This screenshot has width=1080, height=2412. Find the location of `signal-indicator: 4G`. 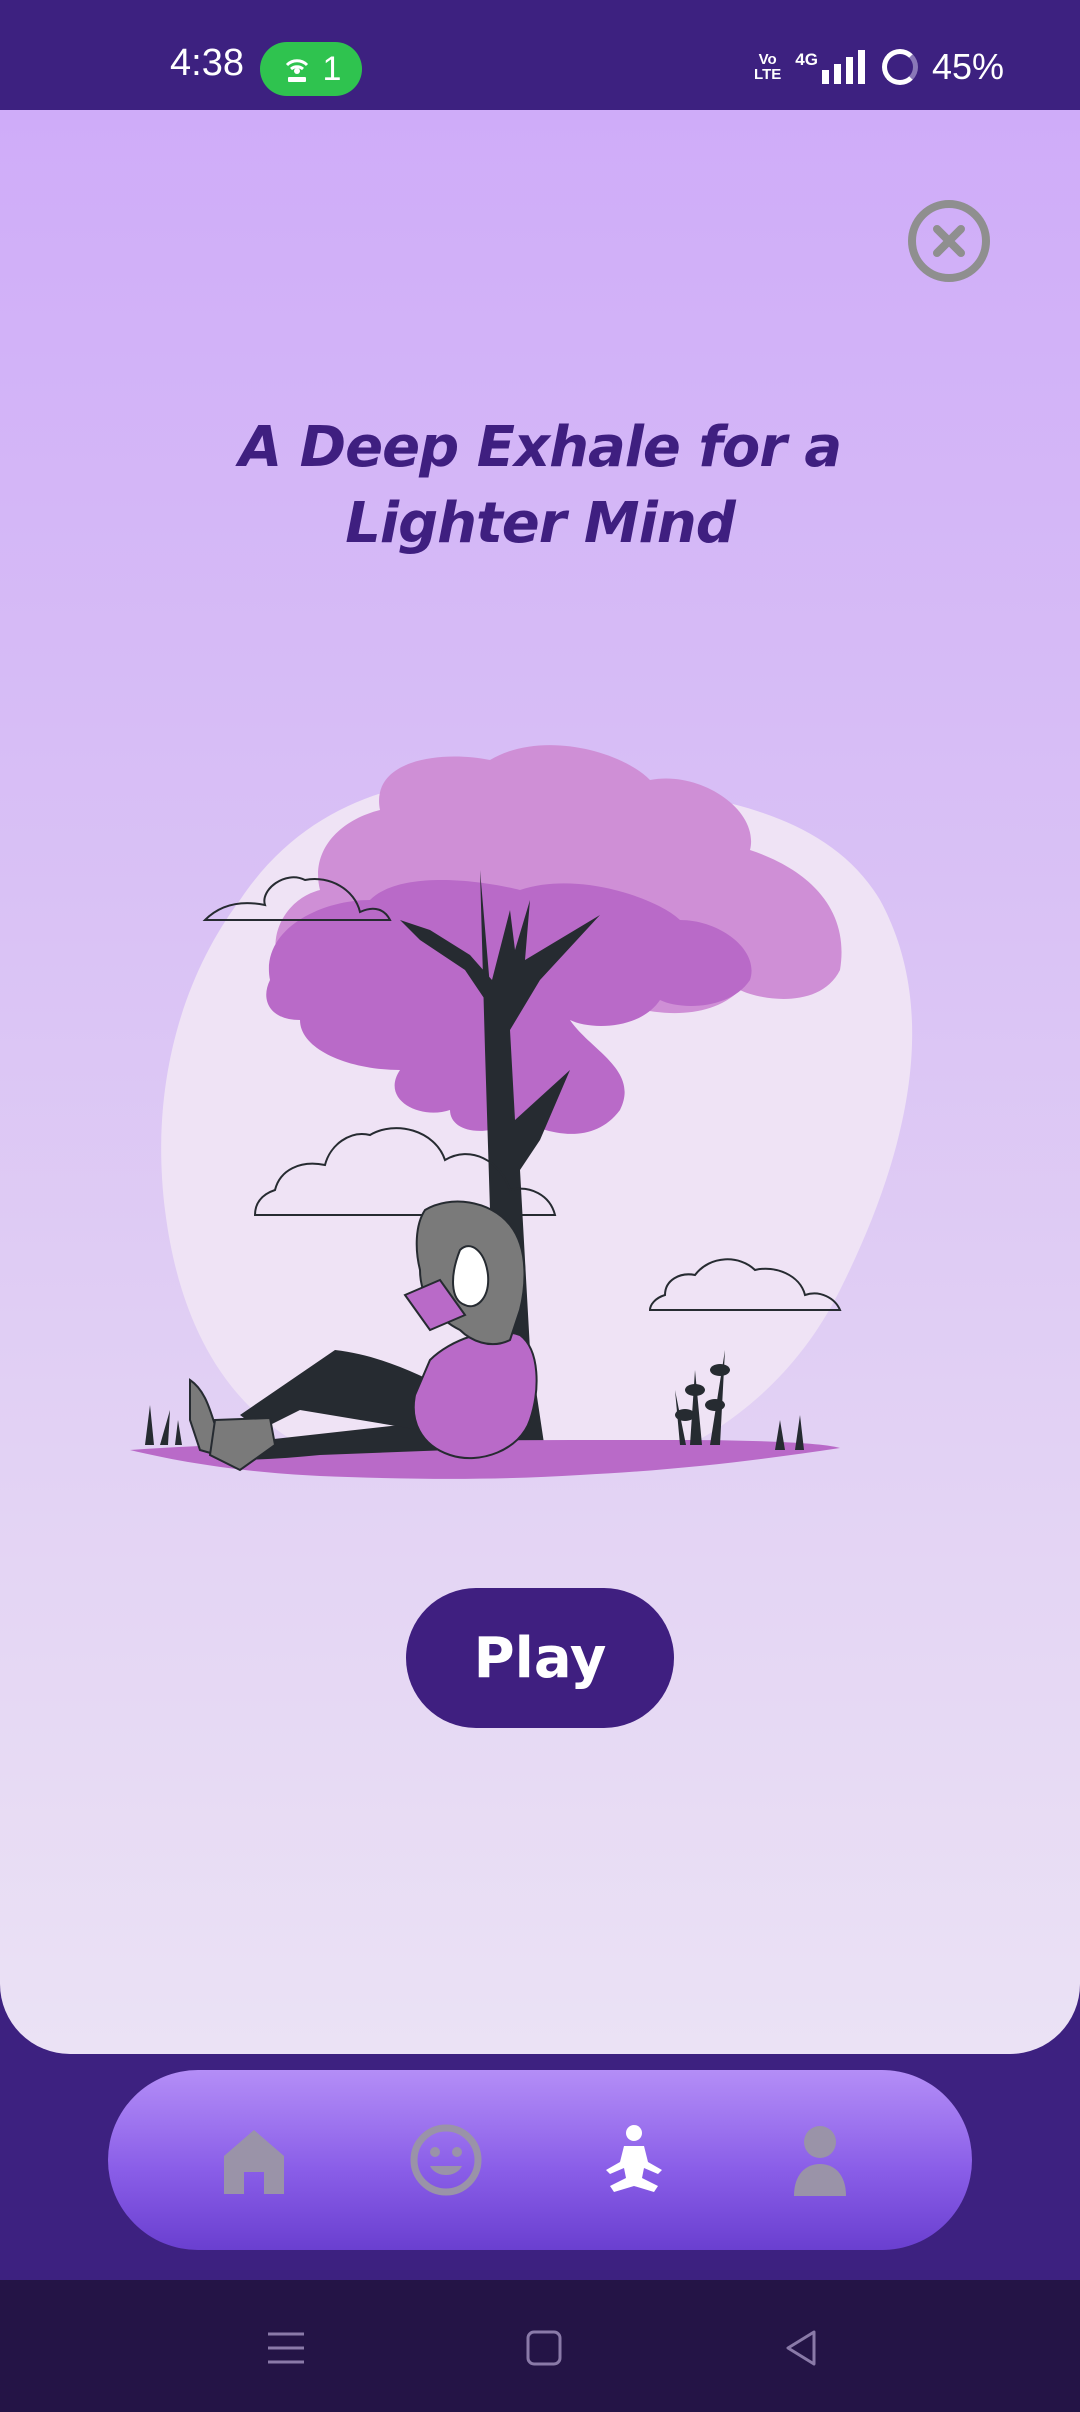

signal-indicator: 4G is located at coordinates (831, 67).